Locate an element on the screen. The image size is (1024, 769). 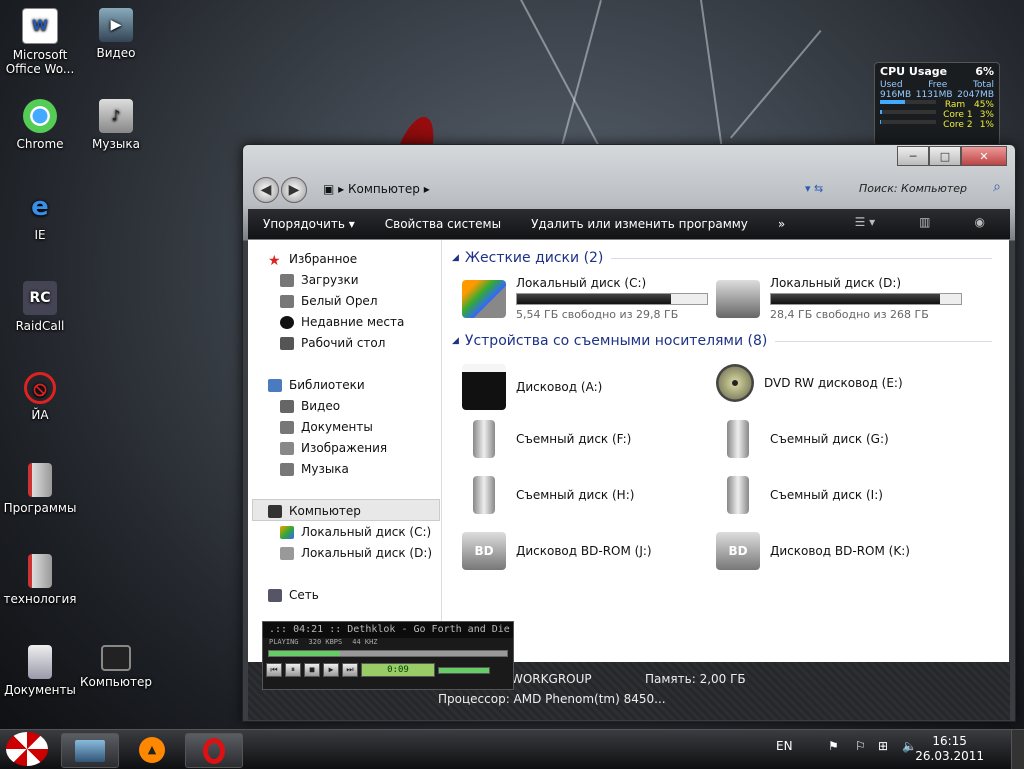
time-display: 0:09 is located at coordinates (398, 670).